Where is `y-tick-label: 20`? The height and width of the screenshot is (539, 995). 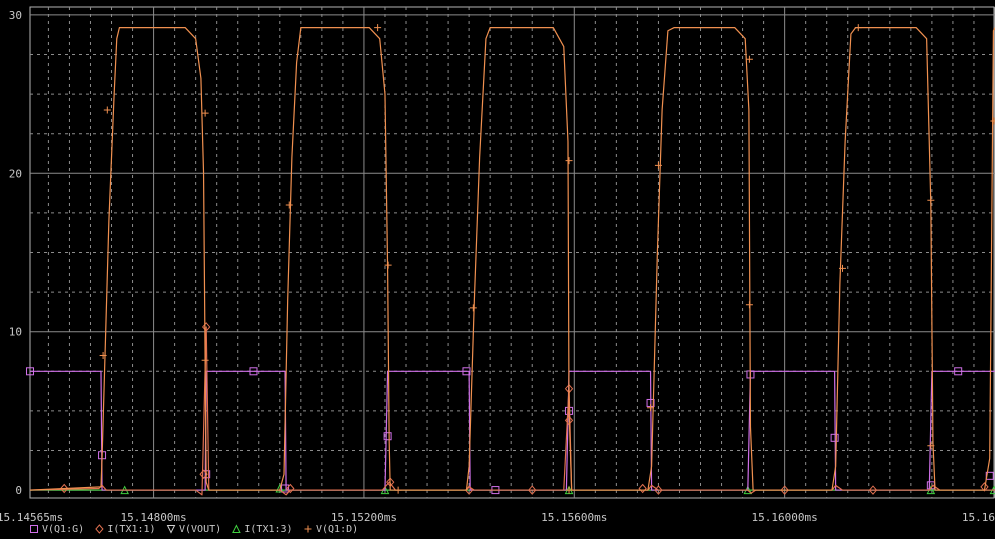 y-tick-label: 20 is located at coordinates (15, 173).